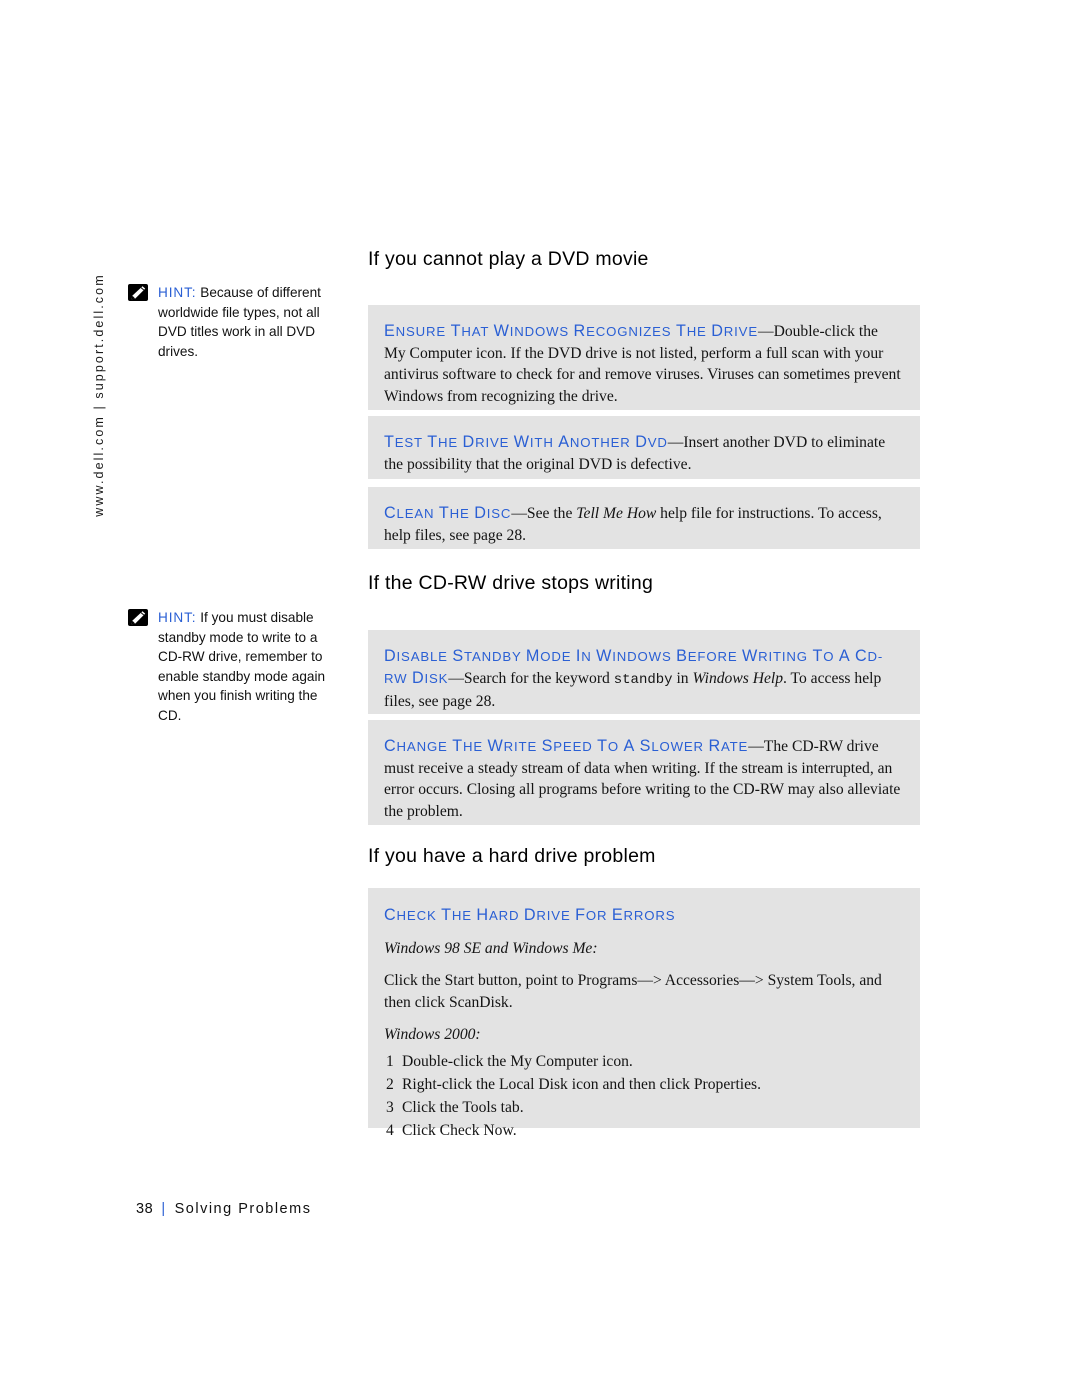 The width and height of the screenshot is (1080, 1397). Describe the element at coordinates (517, 1061) in the screenshot. I see `step-text: Double-click the My Computer icon.` at that location.